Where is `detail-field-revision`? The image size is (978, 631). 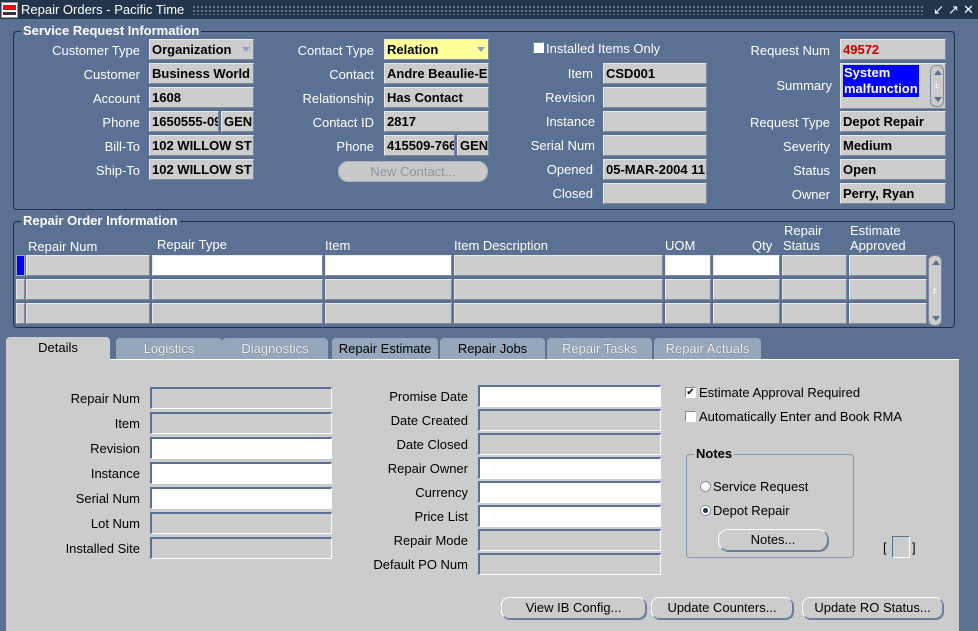
detail-field-revision is located at coordinates (241, 448).